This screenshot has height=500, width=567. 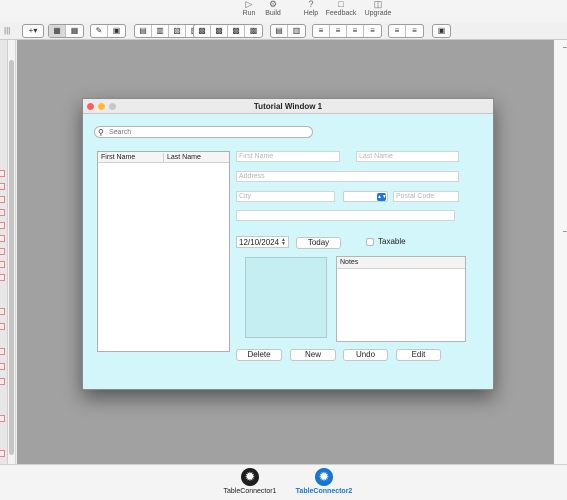 What do you see at coordinates (313, 355) in the screenshot?
I see `new-button: New` at bounding box center [313, 355].